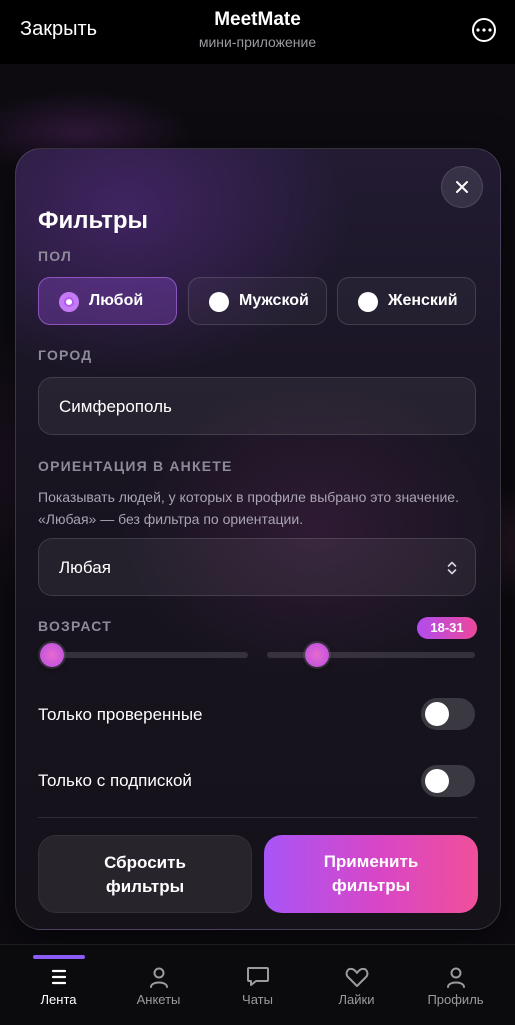 The height and width of the screenshot is (1025, 515). I want to click on gender-option-any: Любой, so click(107, 301).